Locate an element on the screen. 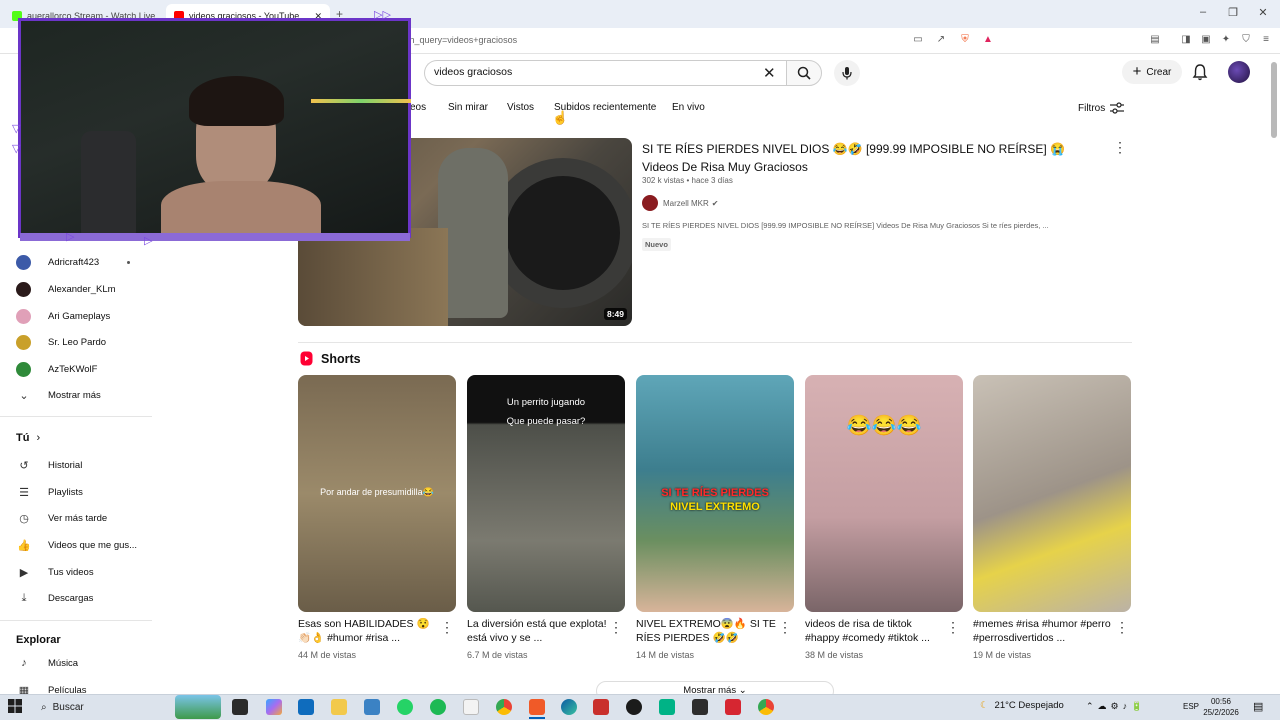  filters-button: Filtros is located at coordinates (1101, 108).